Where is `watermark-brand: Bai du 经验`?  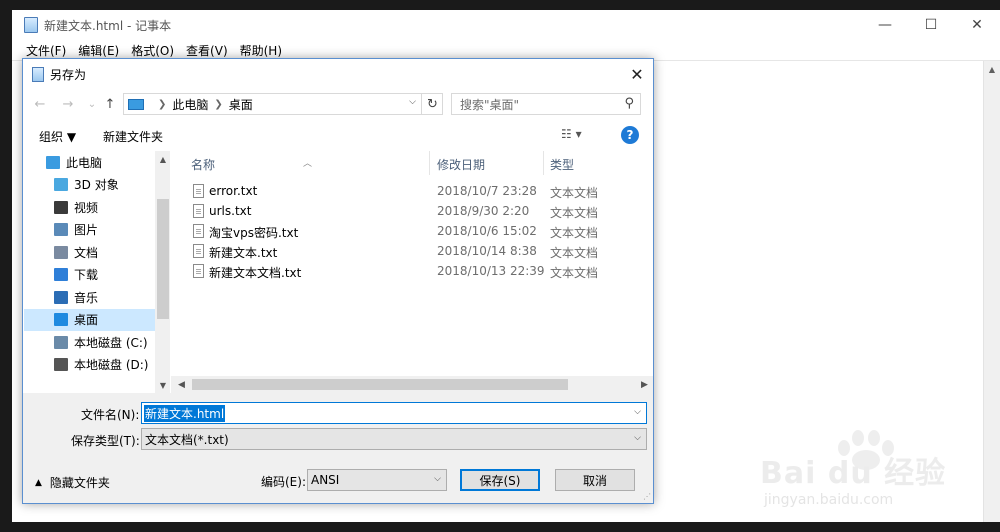 watermark-brand: Bai du 经验 is located at coordinates (853, 473).